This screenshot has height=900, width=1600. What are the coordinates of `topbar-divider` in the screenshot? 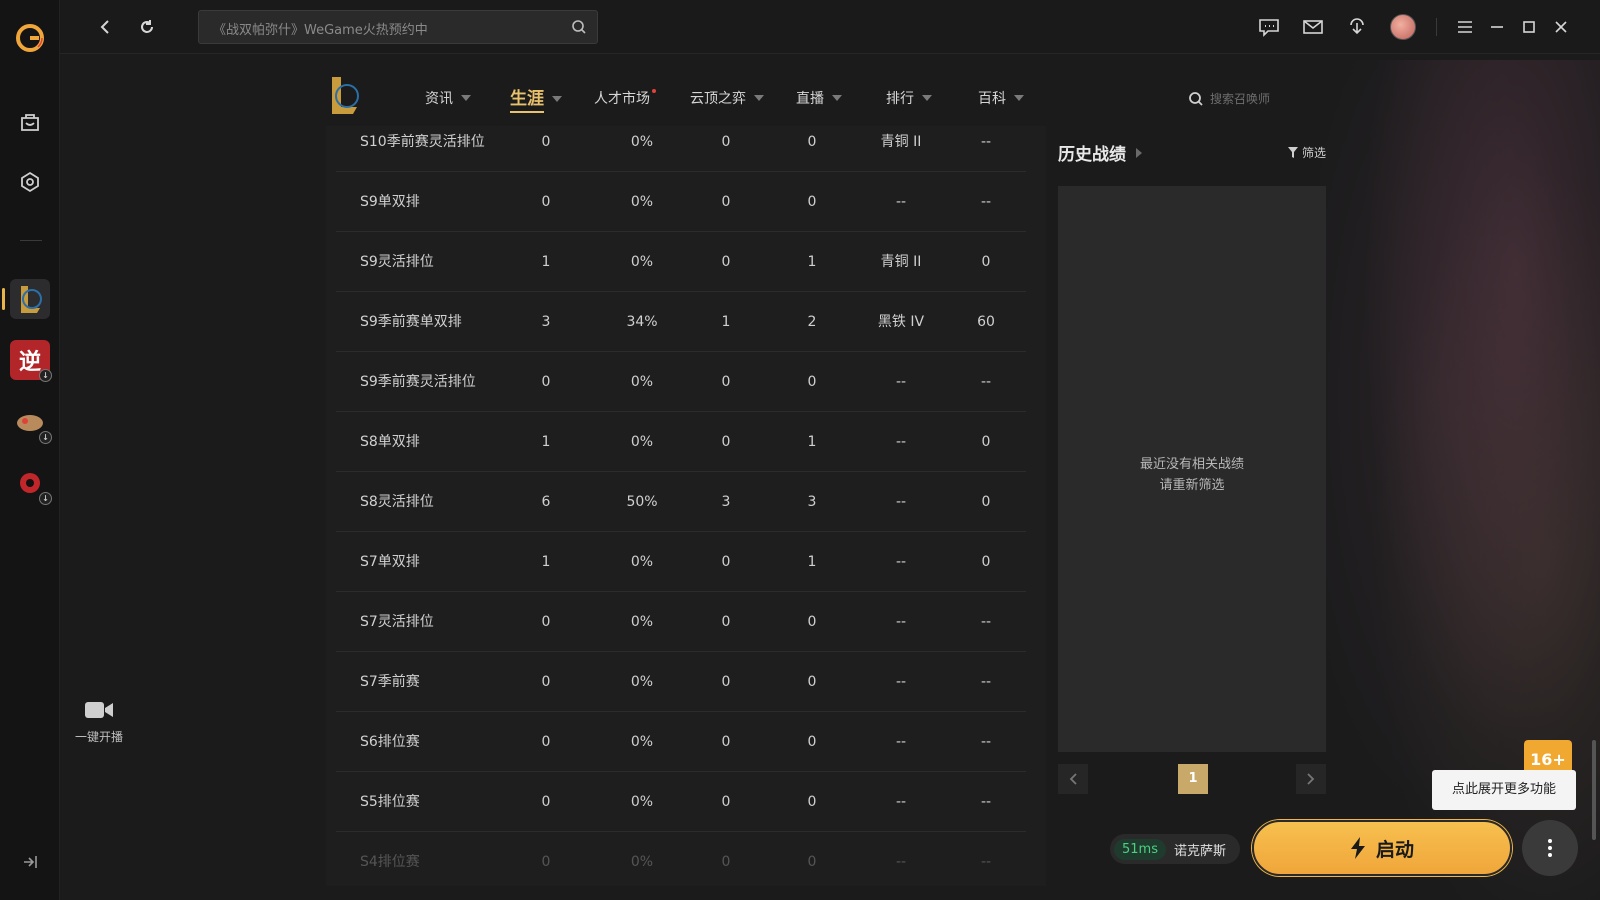 It's located at (1436, 27).